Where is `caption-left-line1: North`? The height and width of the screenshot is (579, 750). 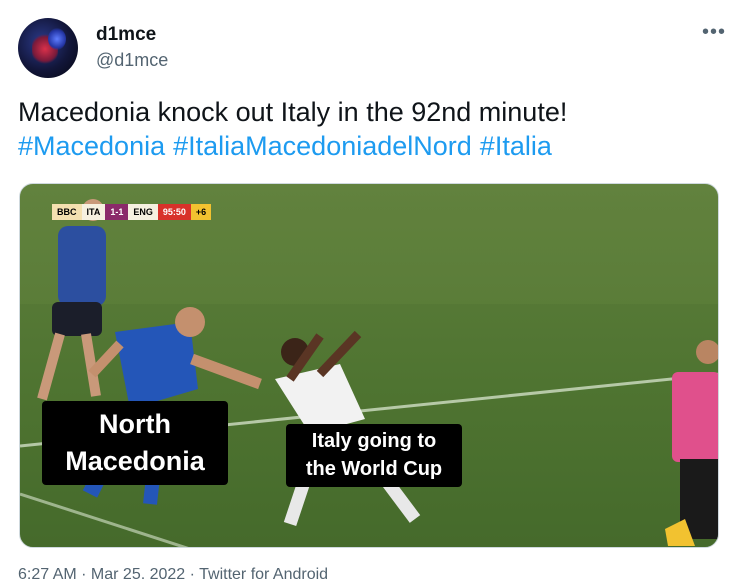 caption-left-line1: North is located at coordinates (135, 424).